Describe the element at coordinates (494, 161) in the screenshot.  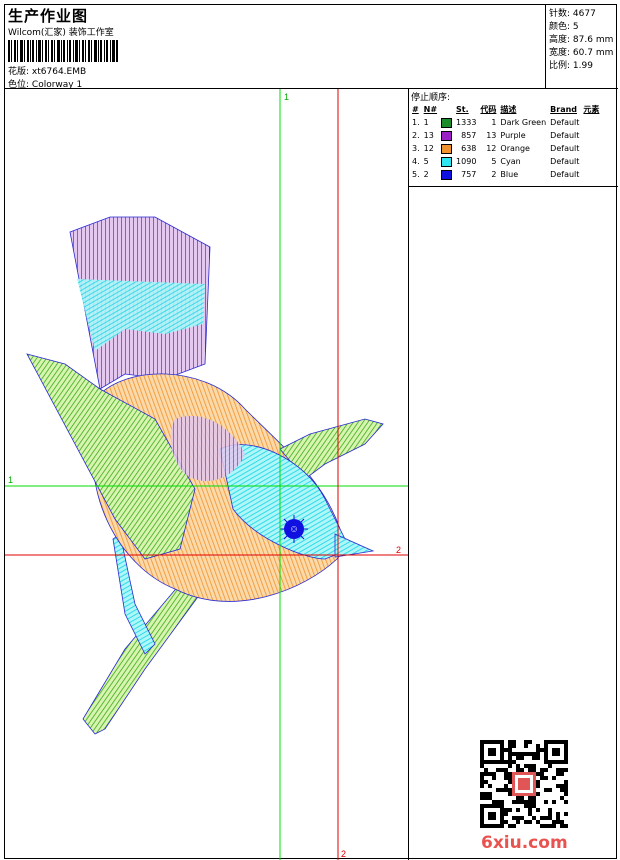
I see `row-code: 5` at that location.